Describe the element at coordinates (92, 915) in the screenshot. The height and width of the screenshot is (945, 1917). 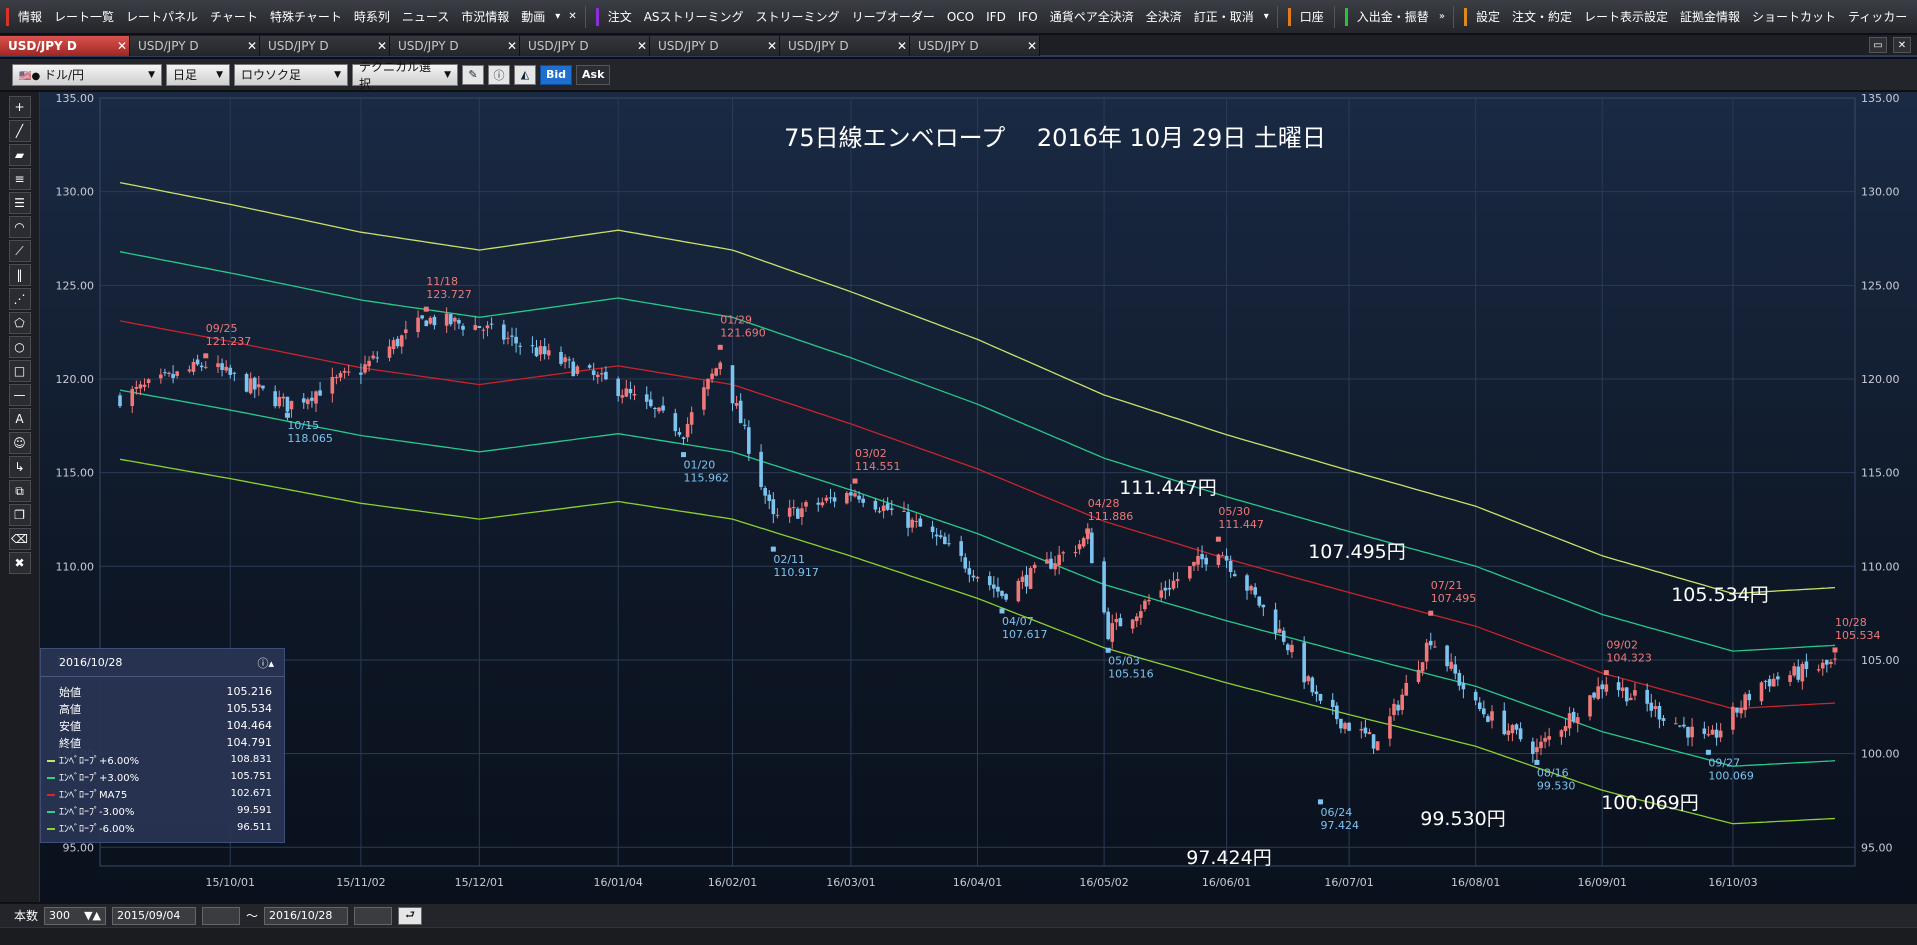
I see `stepper-arrows-icon: ▼▲` at that location.